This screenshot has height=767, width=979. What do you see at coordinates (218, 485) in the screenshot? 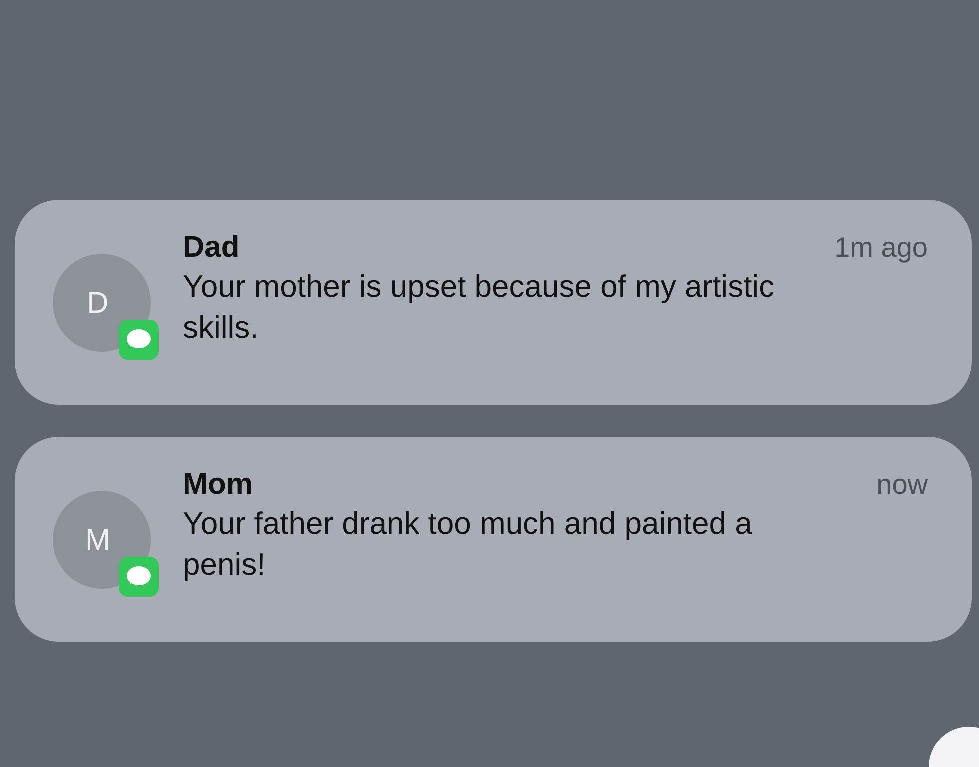
I see `sender-name: Mom` at bounding box center [218, 485].